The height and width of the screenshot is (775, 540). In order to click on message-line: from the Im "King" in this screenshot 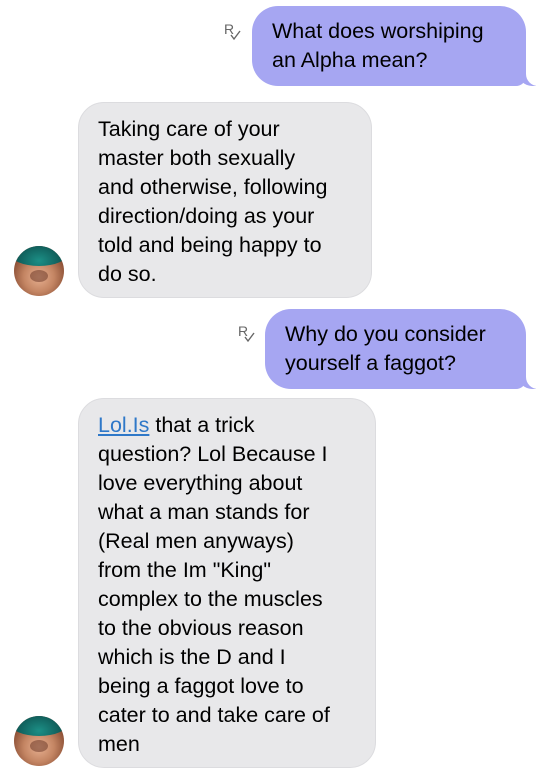, I will do `click(184, 570)`.